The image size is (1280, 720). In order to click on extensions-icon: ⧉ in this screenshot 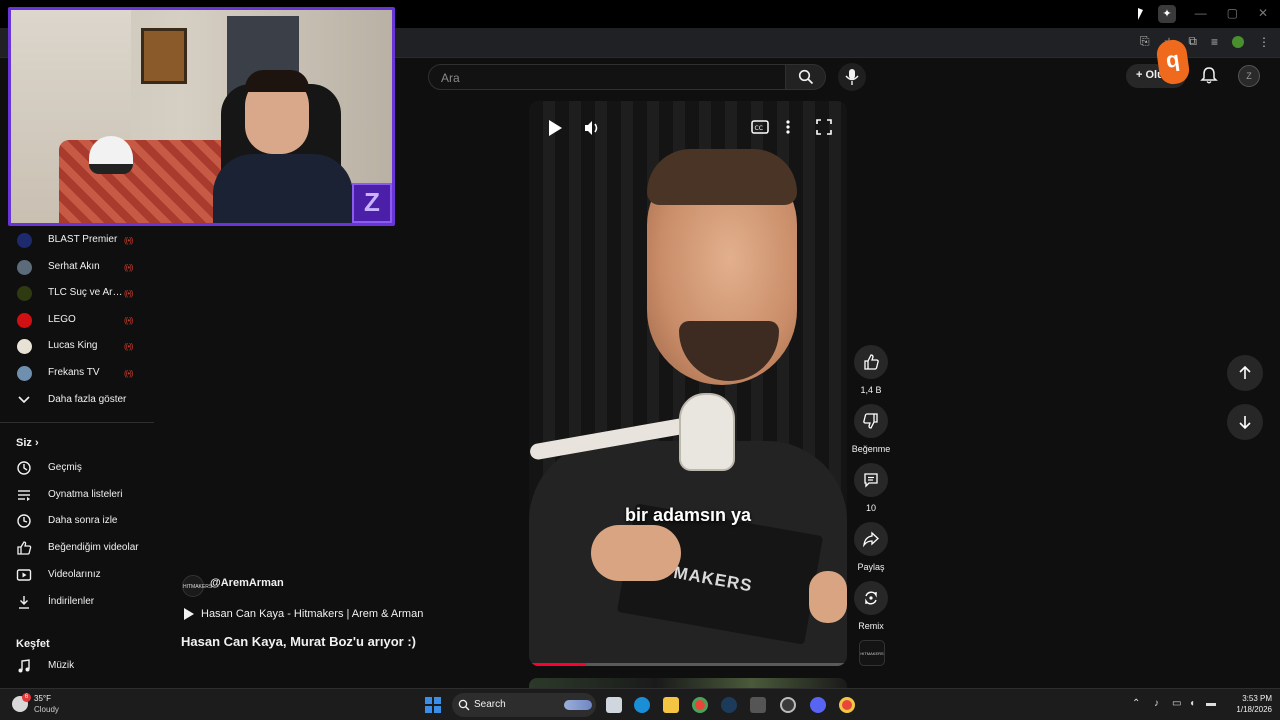, I will do `click(1192, 41)`.